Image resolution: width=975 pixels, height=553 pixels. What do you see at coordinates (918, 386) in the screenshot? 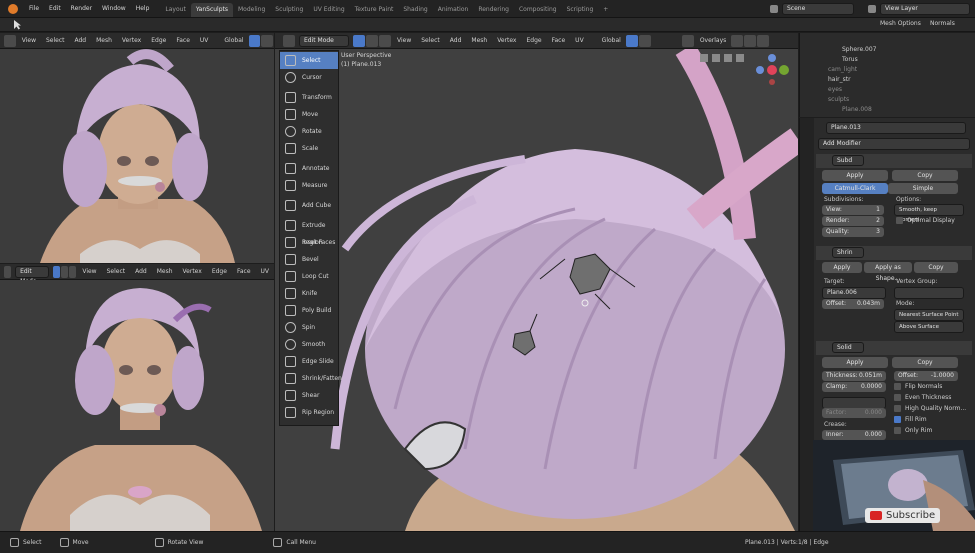
I see `flip-normals-checkbox: Flip Normals` at bounding box center [918, 386].